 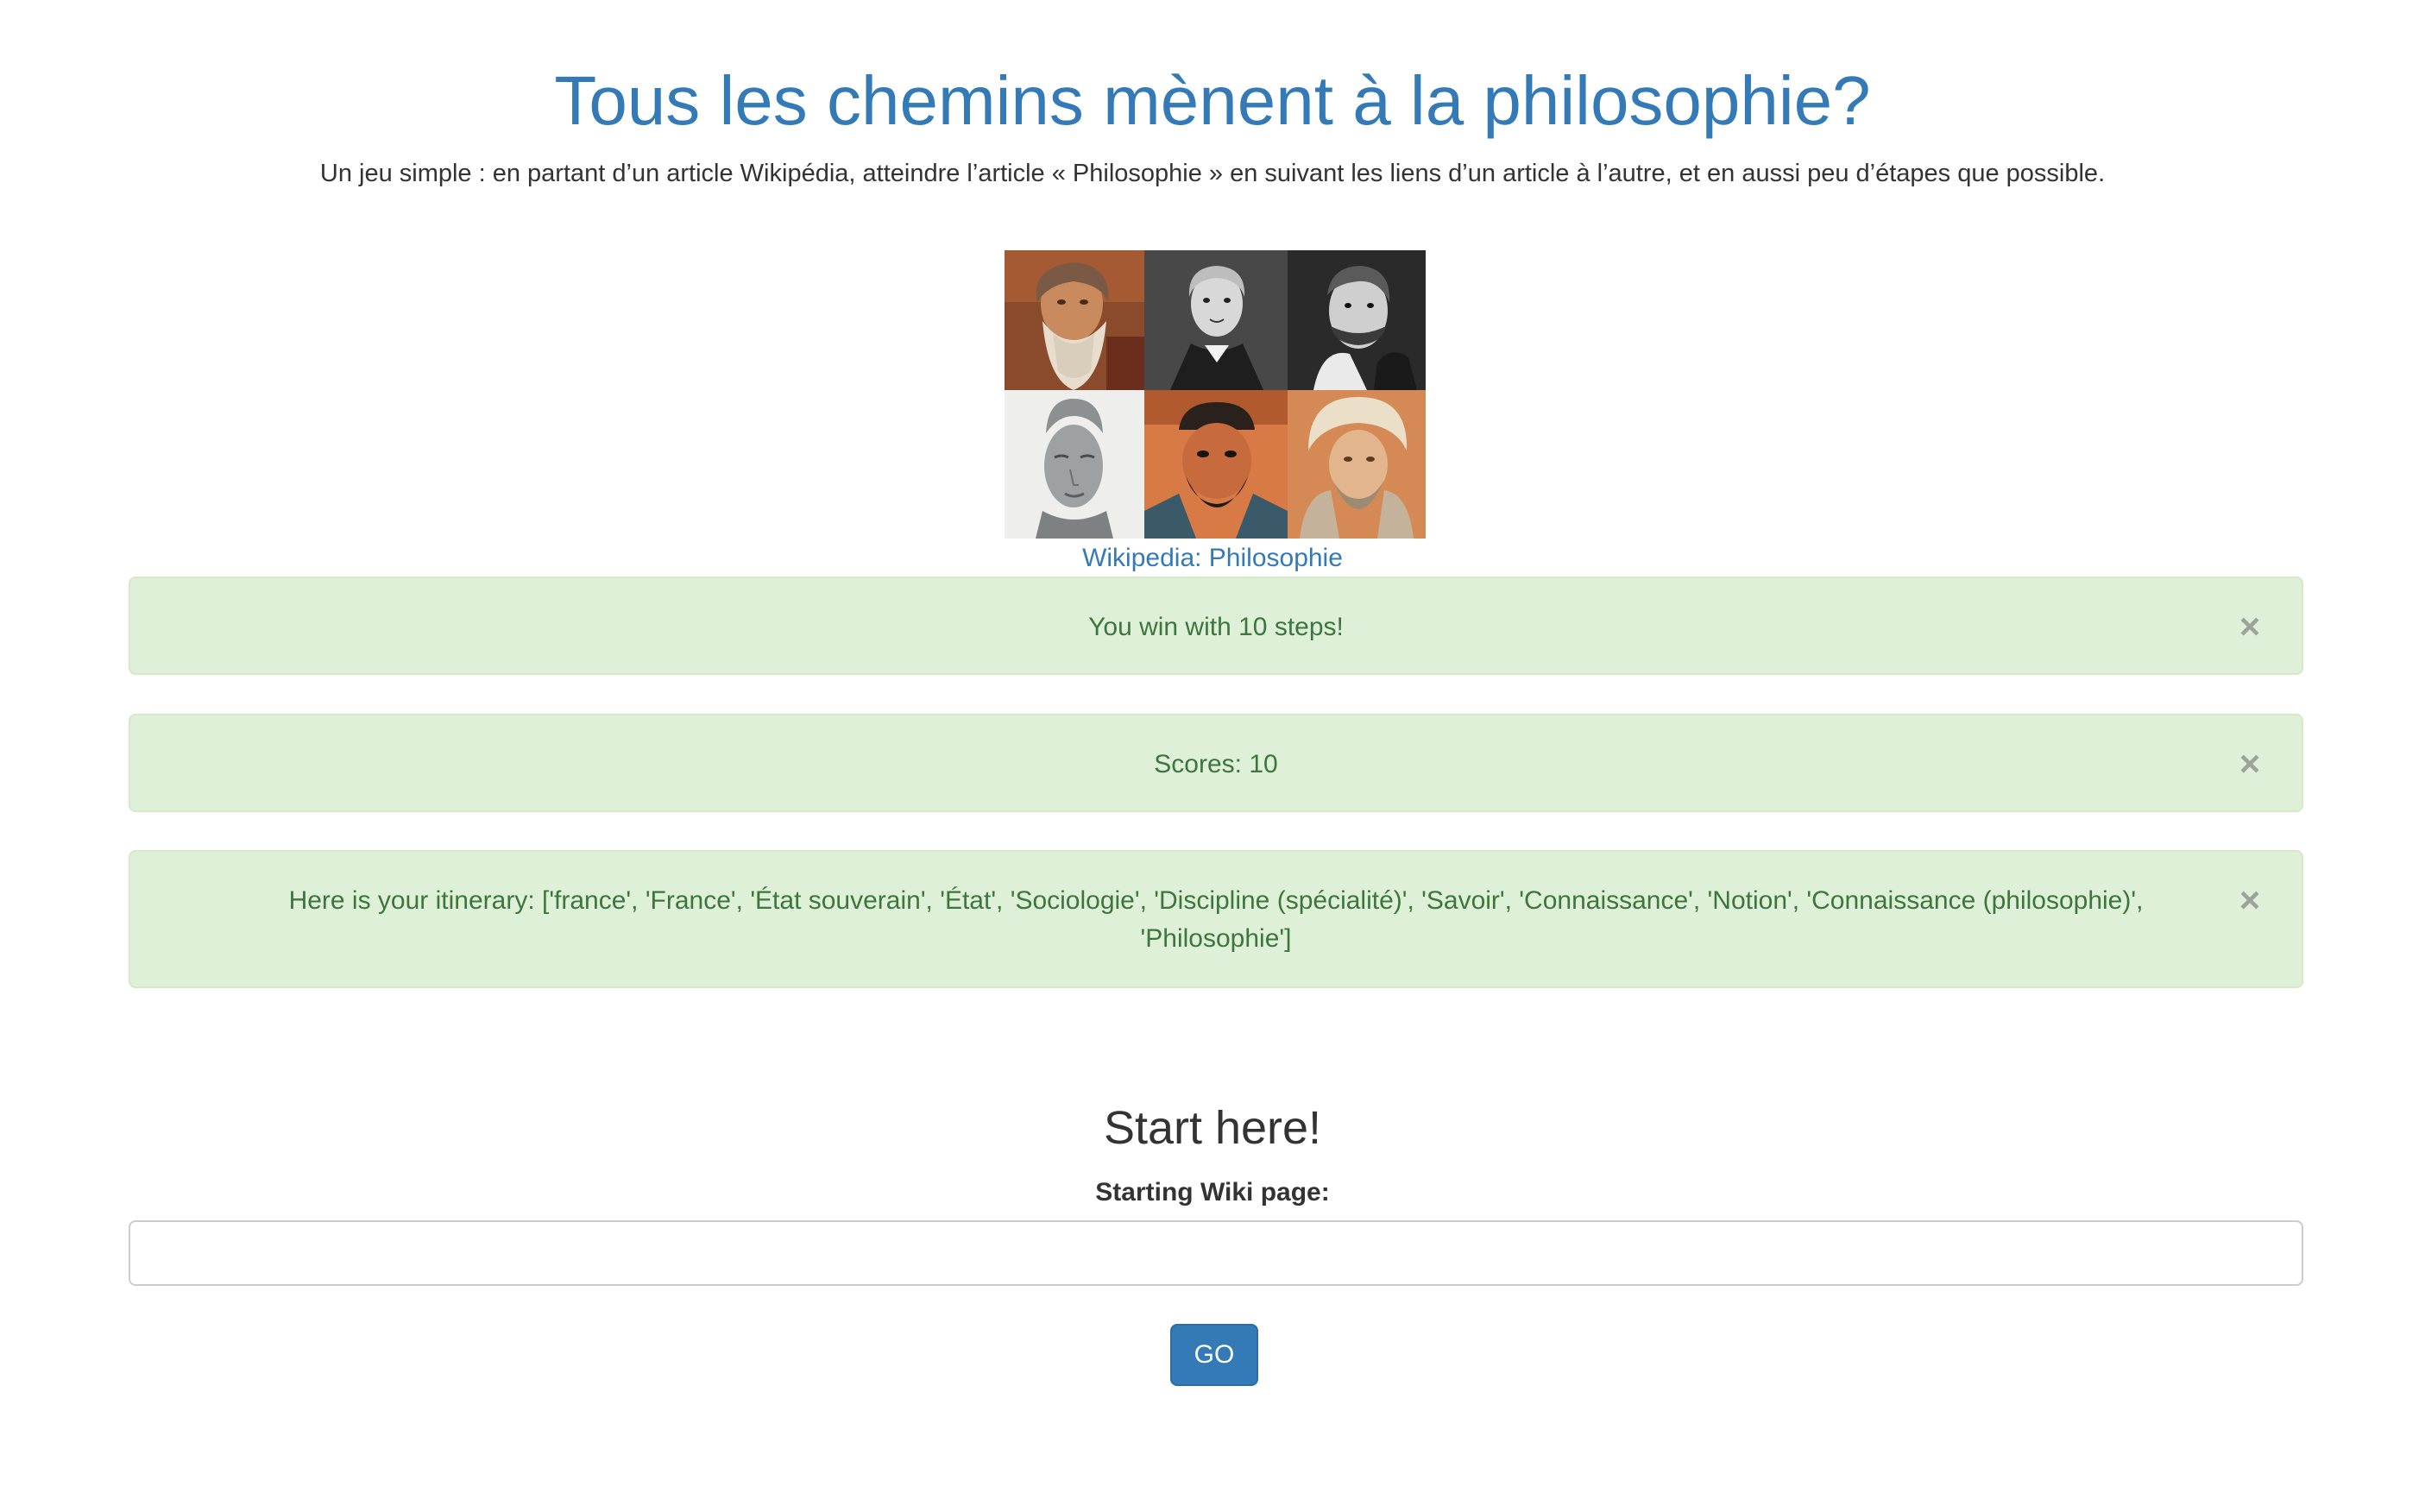 What do you see at coordinates (1213, 1192) in the screenshot?
I see `starting-page-label: Starting Wiki page:` at bounding box center [1213, 1192].